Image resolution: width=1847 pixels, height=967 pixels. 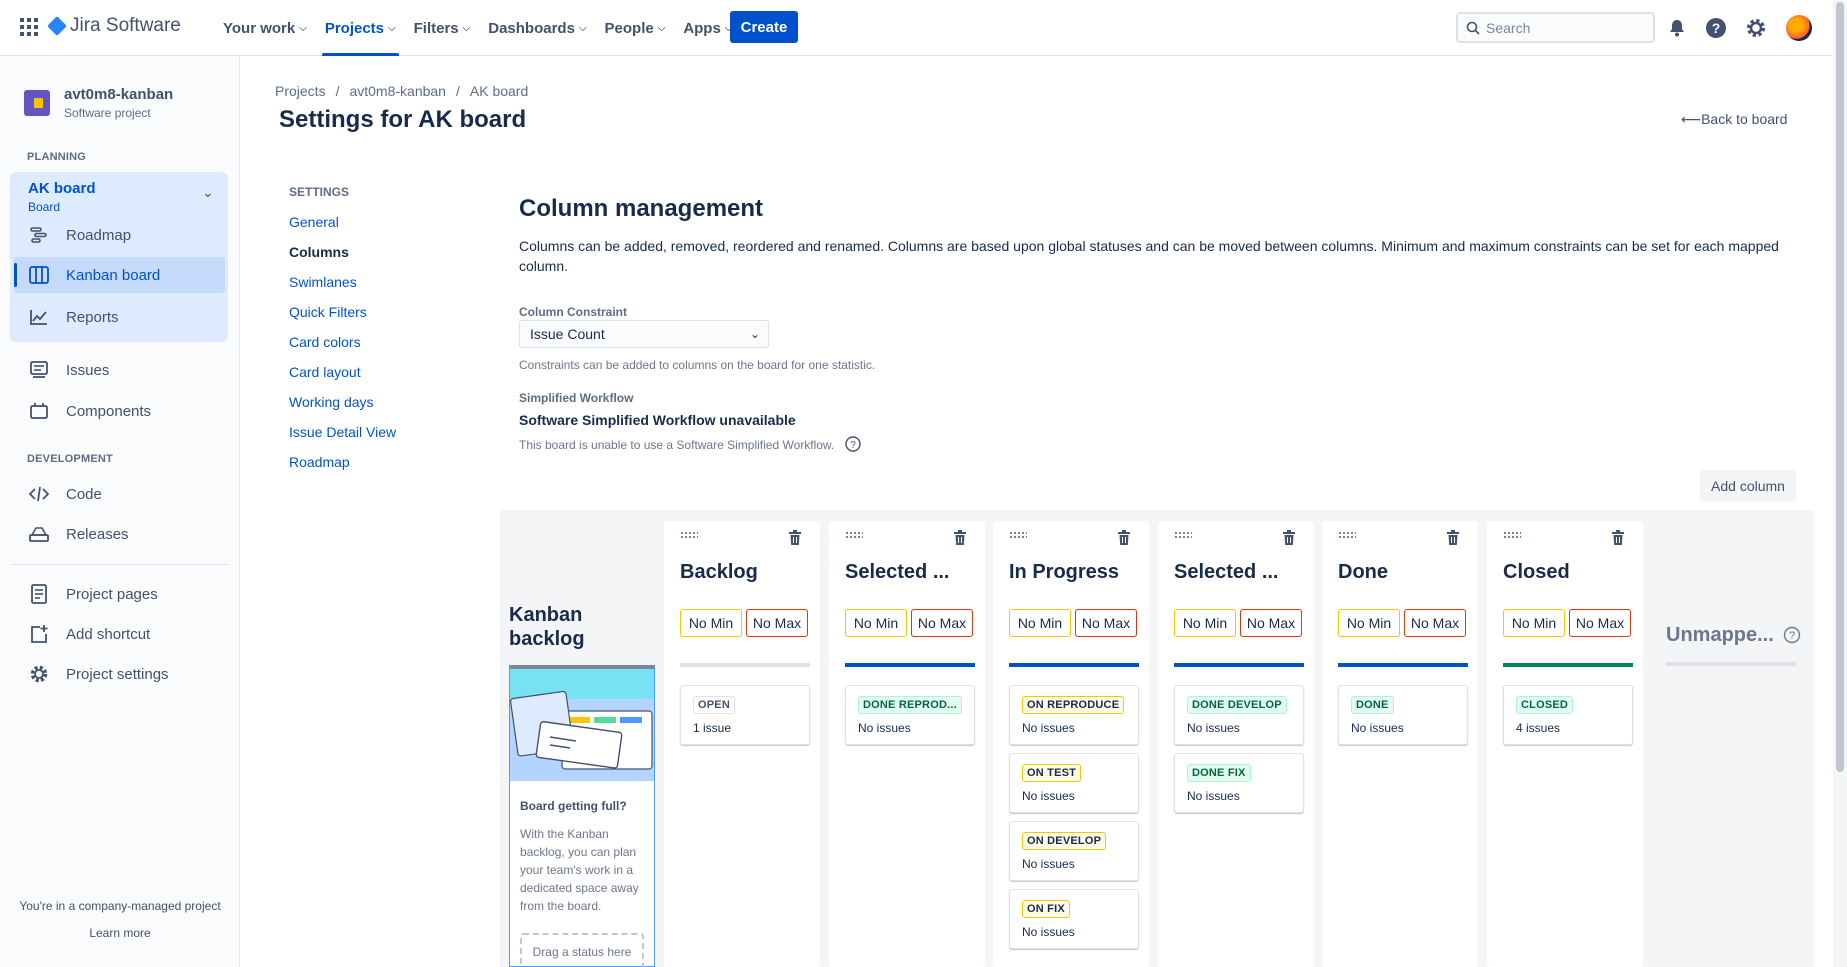 What do you see at coordinates (537, 28) in the screenshot?
I see `nav-dashboards: Dashboards ⌵` at bounding box center [537, 28].